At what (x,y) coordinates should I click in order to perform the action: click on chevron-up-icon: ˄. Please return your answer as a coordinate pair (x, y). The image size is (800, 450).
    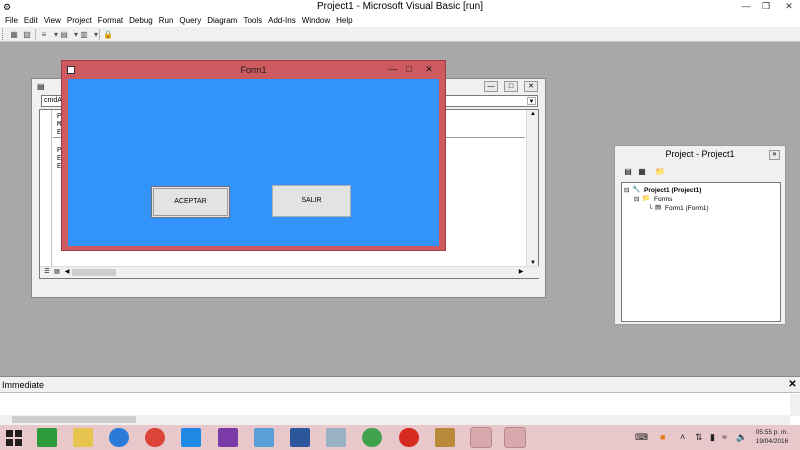
    Looking at the image, I should click on (682, 437).